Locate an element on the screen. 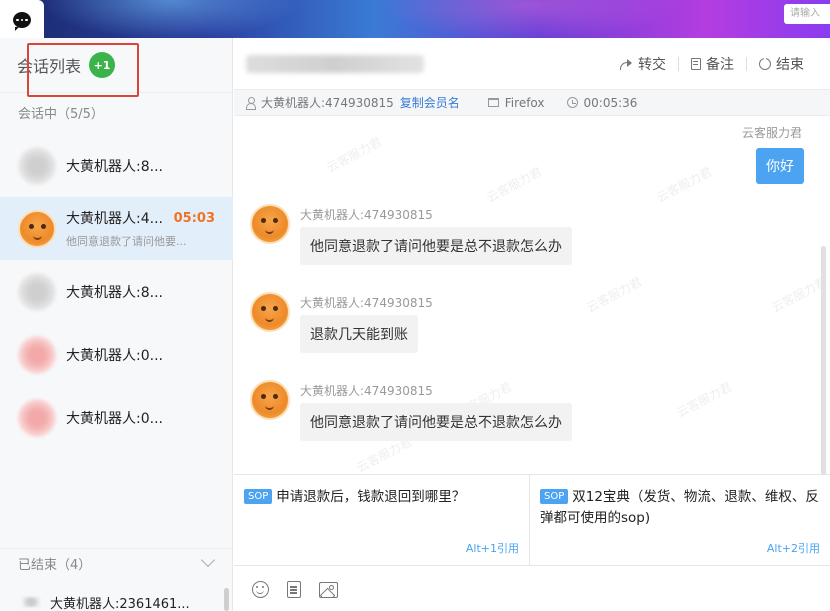 This screenshot has width=830, height=611. active-section-label: 会话中（5/5） is located at coordinates (116, 111).